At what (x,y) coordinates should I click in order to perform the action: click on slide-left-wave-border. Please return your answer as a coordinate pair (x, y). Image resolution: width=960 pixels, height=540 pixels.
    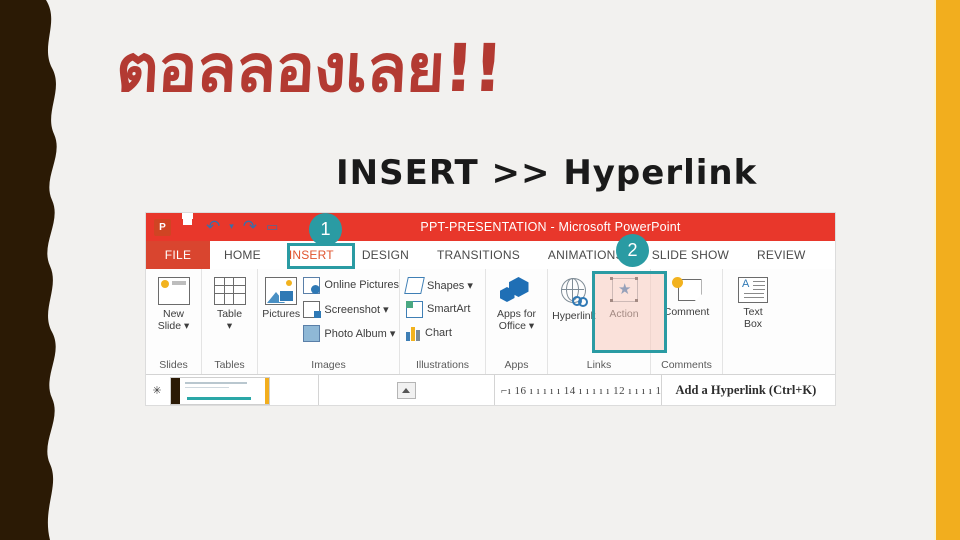
    Looking at the image, I should click on (36, 270).